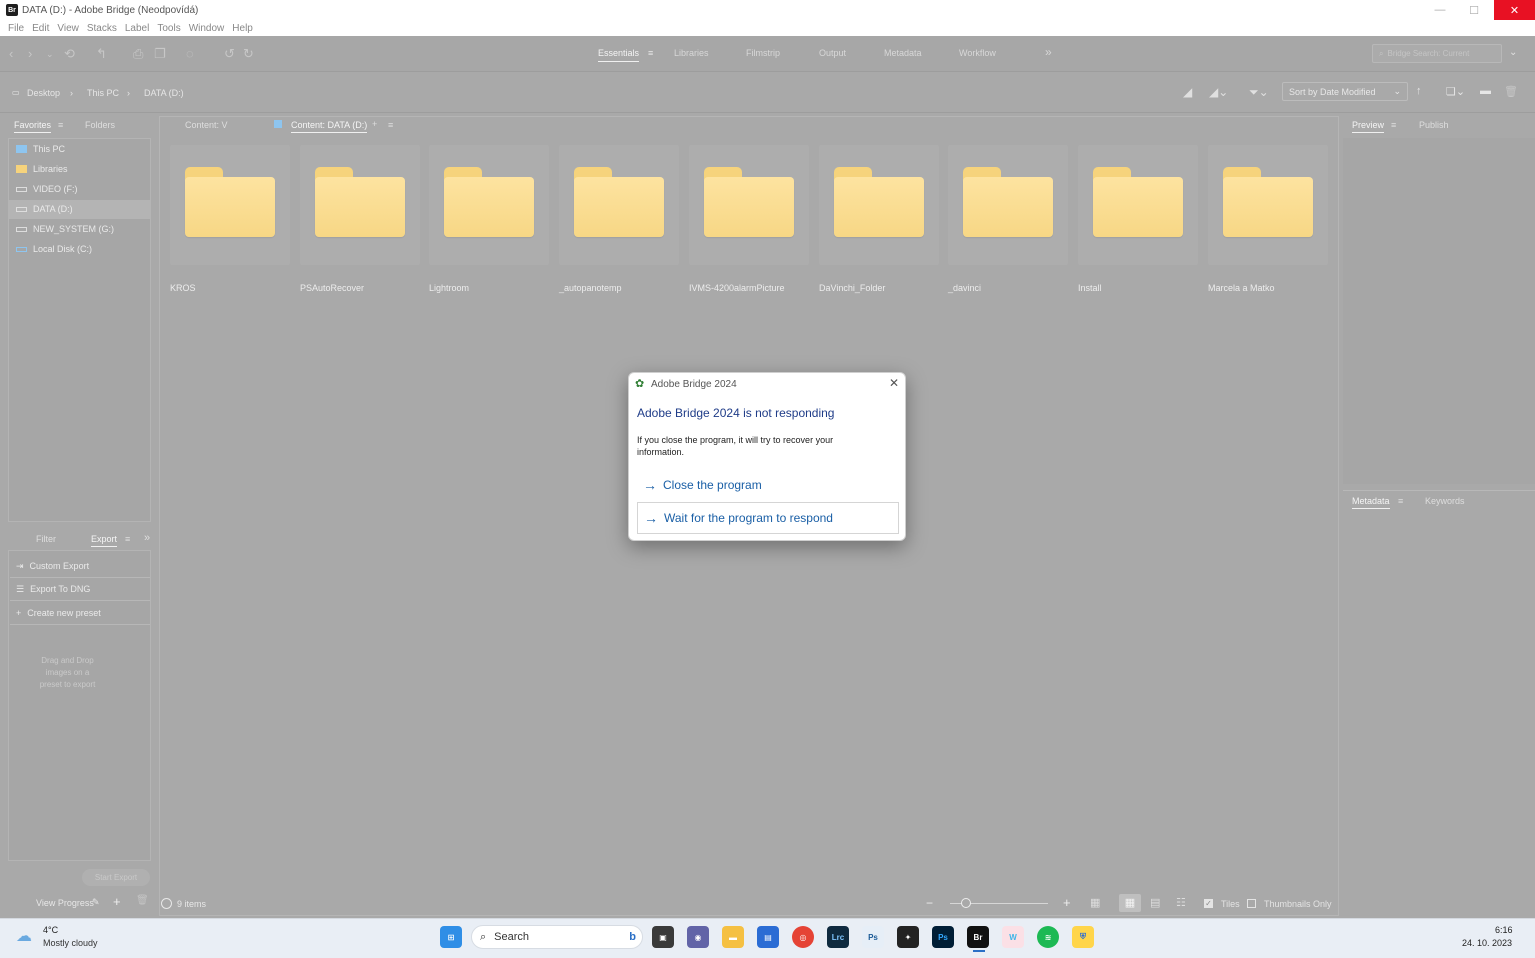  What do you see at coordinates (50, 54) in the screenshot?
I see `chevron-down-icon: ⌄` at bounding box center [50, 54].